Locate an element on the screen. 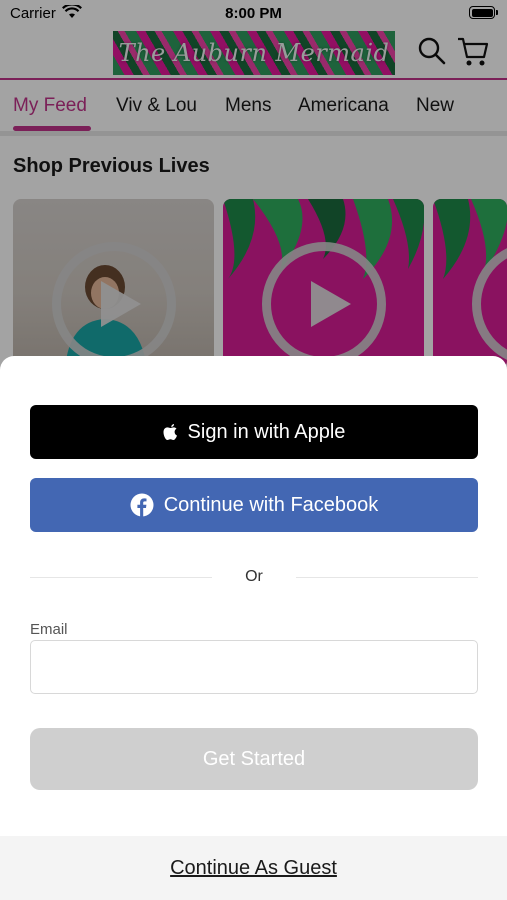 The height and width of the screenshot is (900, 507). continue-facebook-button: Continue with Facebook is located at coordinates (254, 505).